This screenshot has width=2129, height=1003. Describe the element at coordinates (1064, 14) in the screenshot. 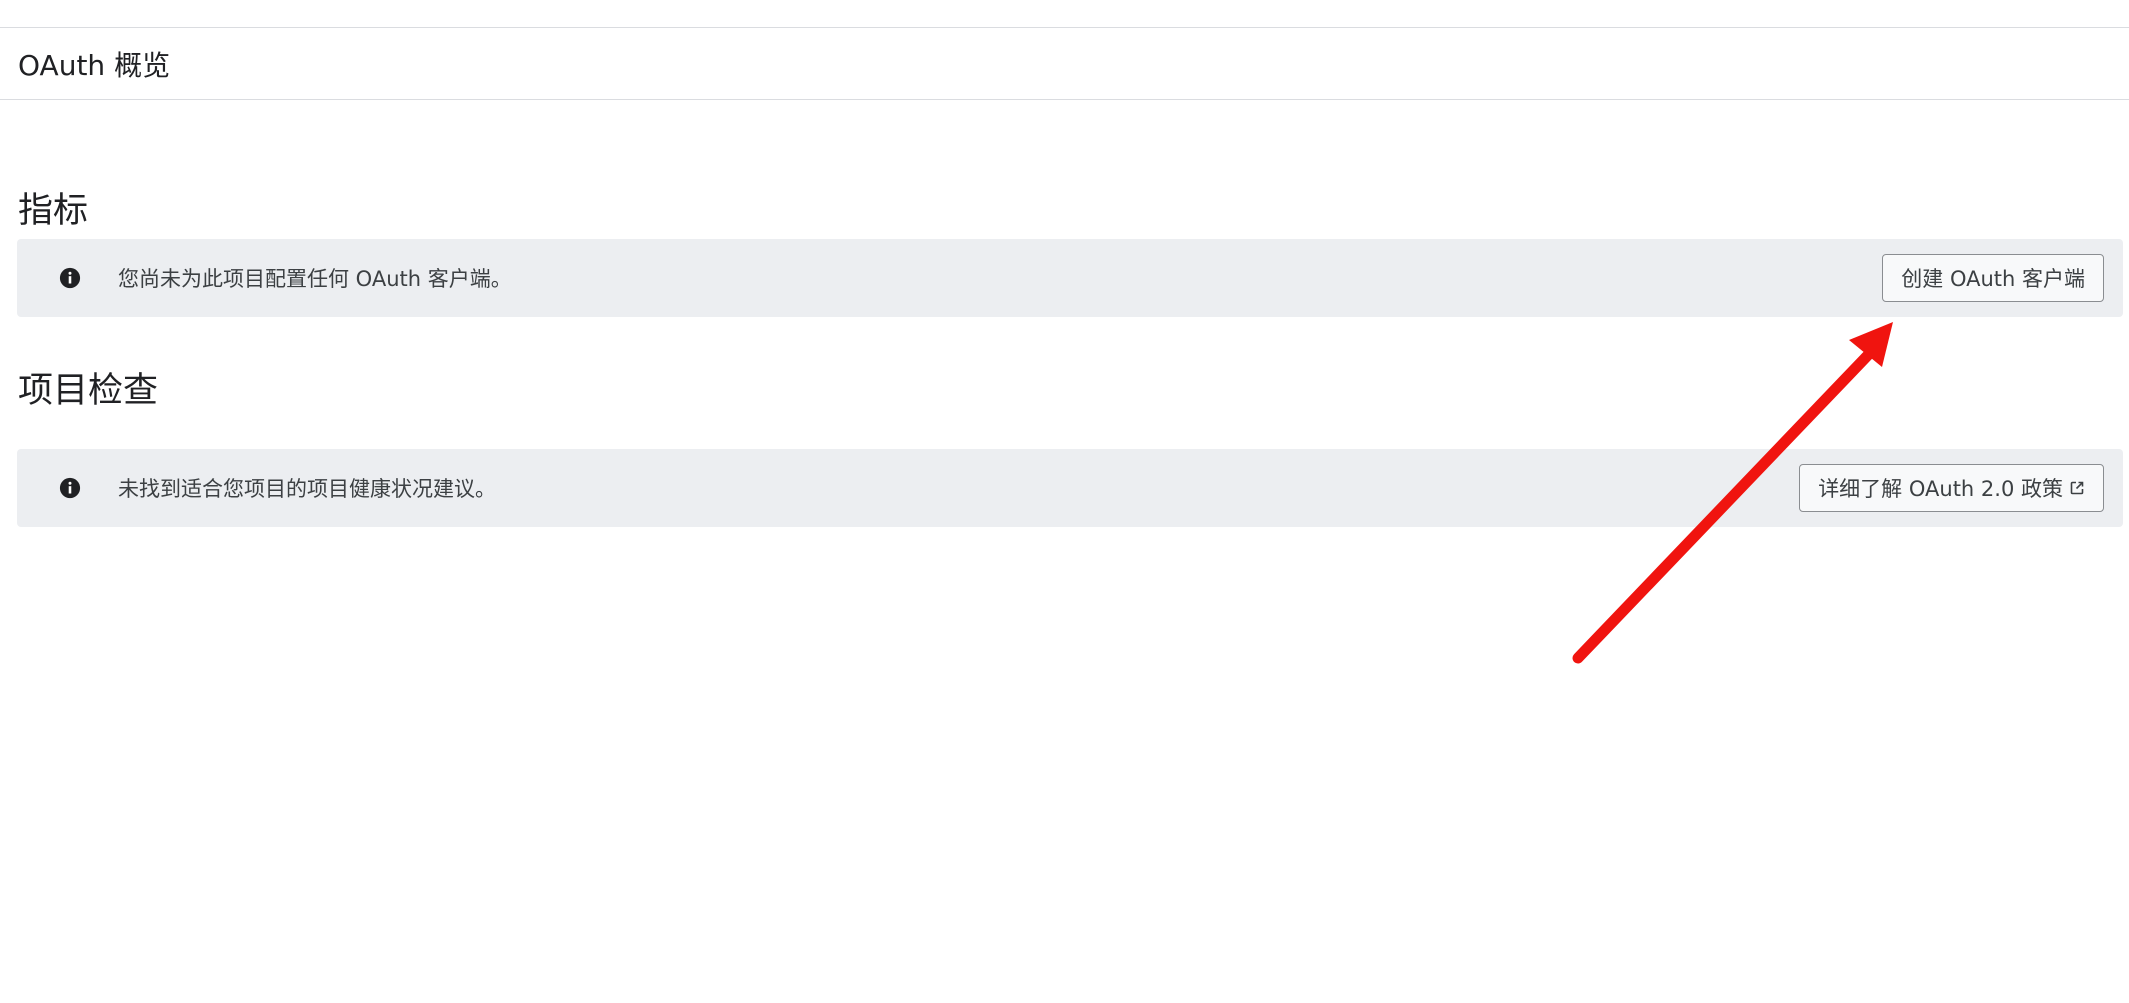

I see `top-strip` at that location.